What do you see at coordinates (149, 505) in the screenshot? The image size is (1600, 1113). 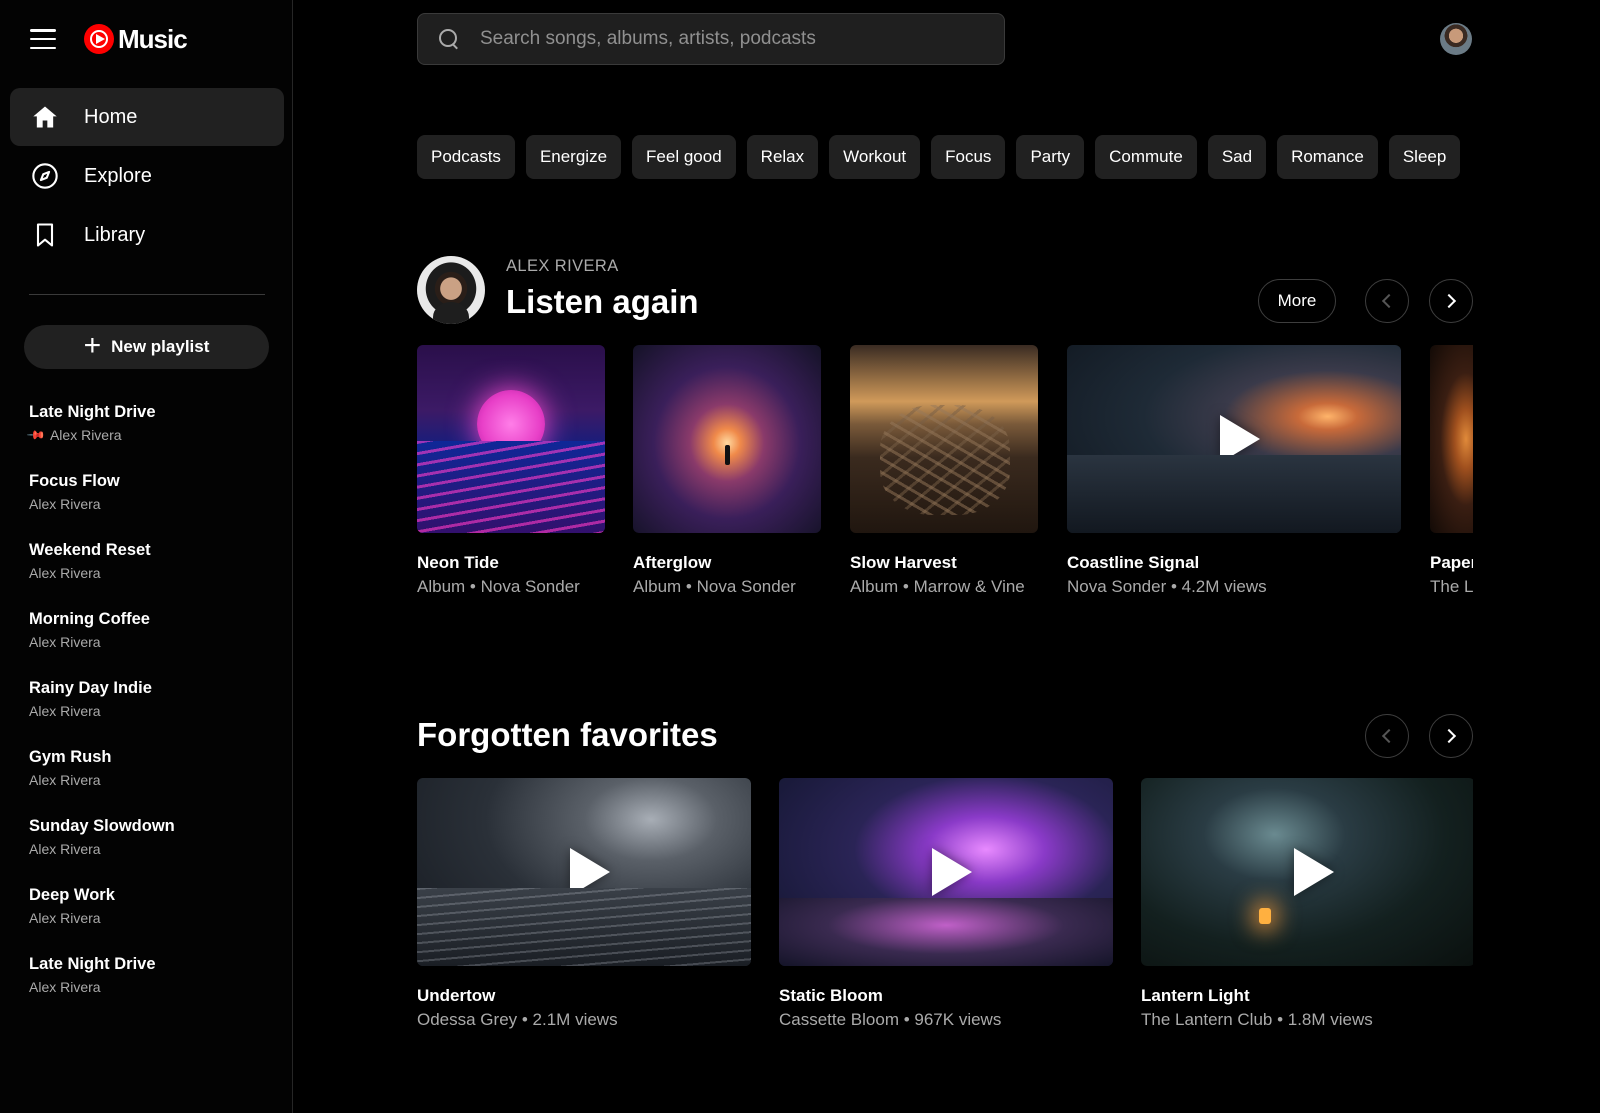 I see `playlist-item: Focus Flow Alex Rivera` at bounding box center [149, 505].